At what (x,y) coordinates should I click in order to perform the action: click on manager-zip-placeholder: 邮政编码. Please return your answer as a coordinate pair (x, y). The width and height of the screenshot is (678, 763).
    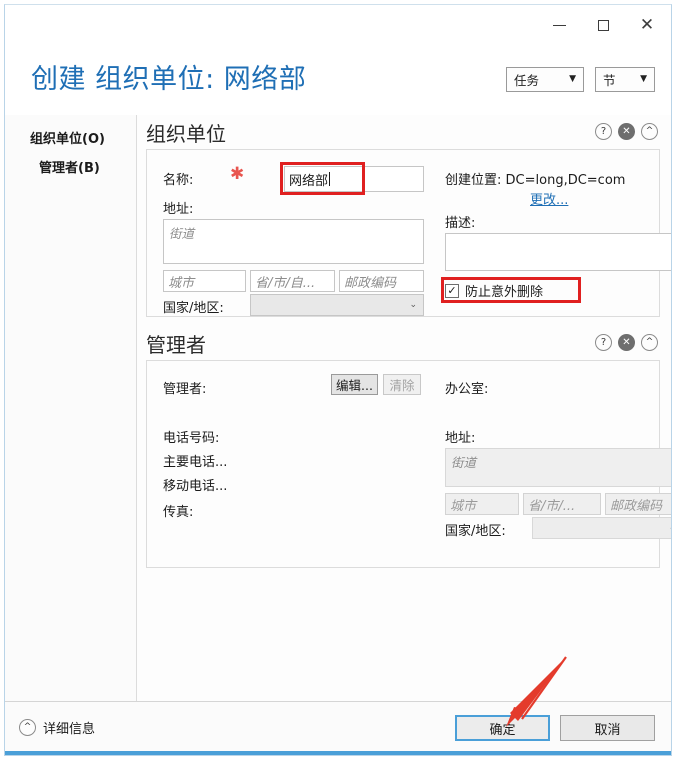
    Looking at the image, I should click on (636, 506).